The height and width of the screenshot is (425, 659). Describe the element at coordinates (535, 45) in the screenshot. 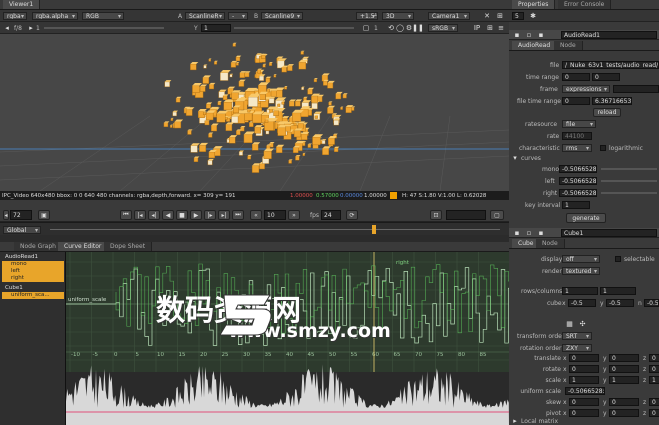

I see `tab-audioread: AudioRead` at that location.